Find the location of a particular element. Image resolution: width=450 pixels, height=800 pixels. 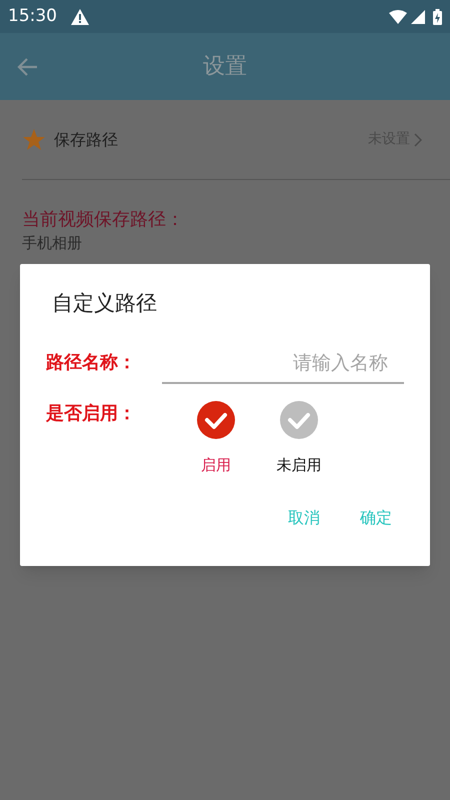

wifi-icon is located at coordinates (398, 17).